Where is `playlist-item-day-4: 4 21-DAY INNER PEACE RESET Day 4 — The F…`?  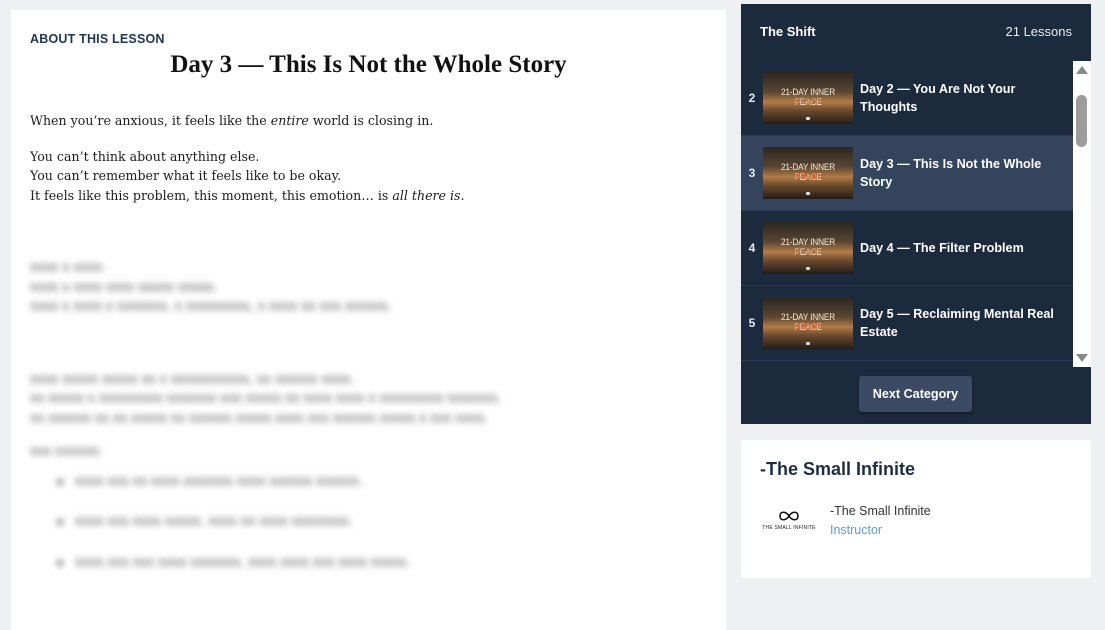 playlist-item-day-4: 4 21-DAY INNER PEACE RESET Day 4 — The F… is located at coordinates (907, 248).